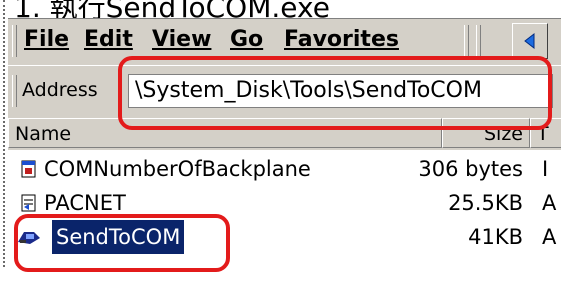 The width and height of the screenshot is (561, 288). I want to click on back-button, so click(530, 41).